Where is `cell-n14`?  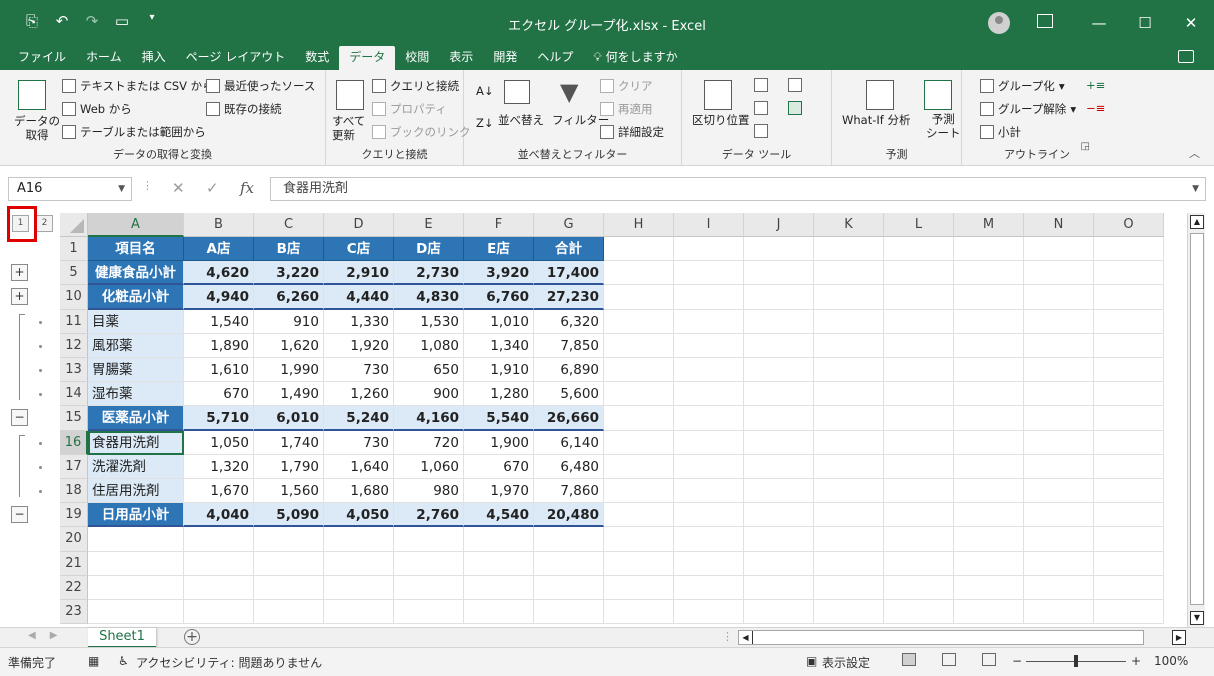 cell-n14 is located at coordinates (1059, 394).